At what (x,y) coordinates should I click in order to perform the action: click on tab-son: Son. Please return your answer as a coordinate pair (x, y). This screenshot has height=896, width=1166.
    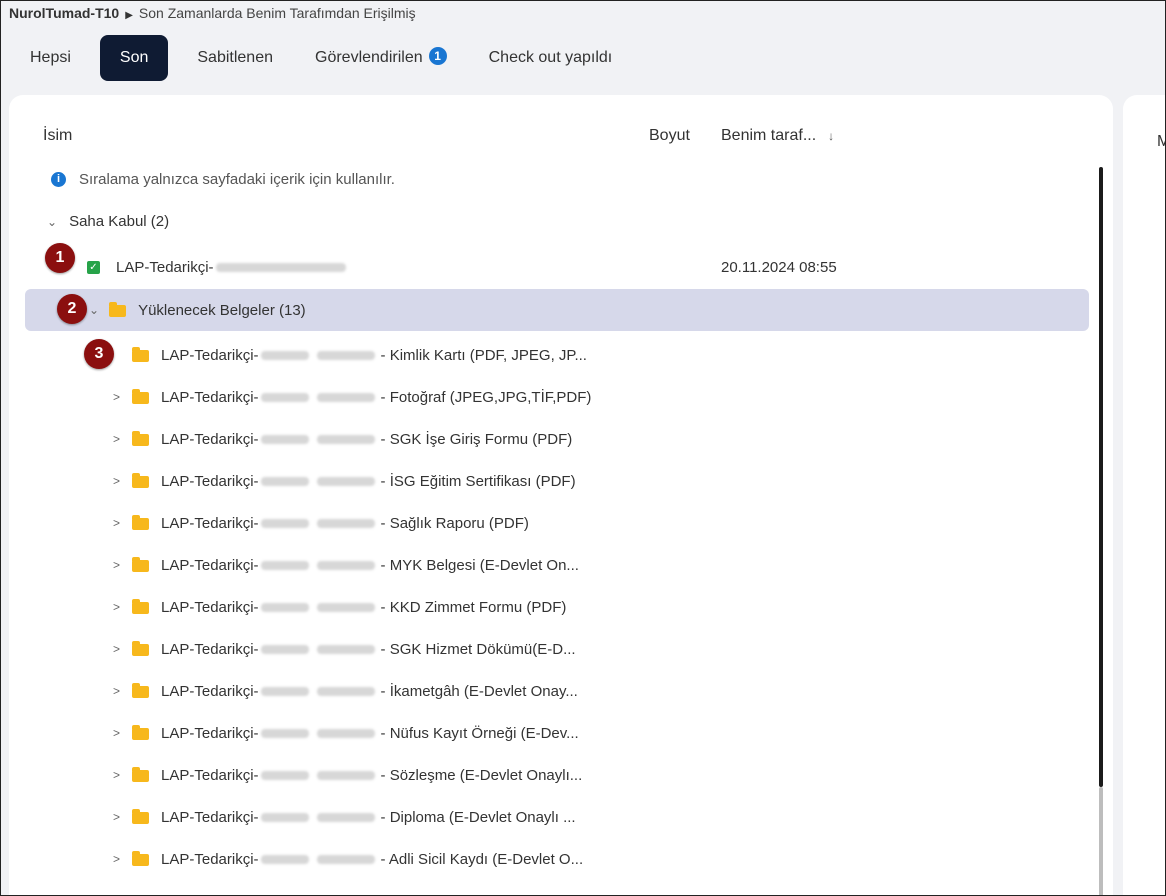
    Looking at the image, I should click on (134, 58).